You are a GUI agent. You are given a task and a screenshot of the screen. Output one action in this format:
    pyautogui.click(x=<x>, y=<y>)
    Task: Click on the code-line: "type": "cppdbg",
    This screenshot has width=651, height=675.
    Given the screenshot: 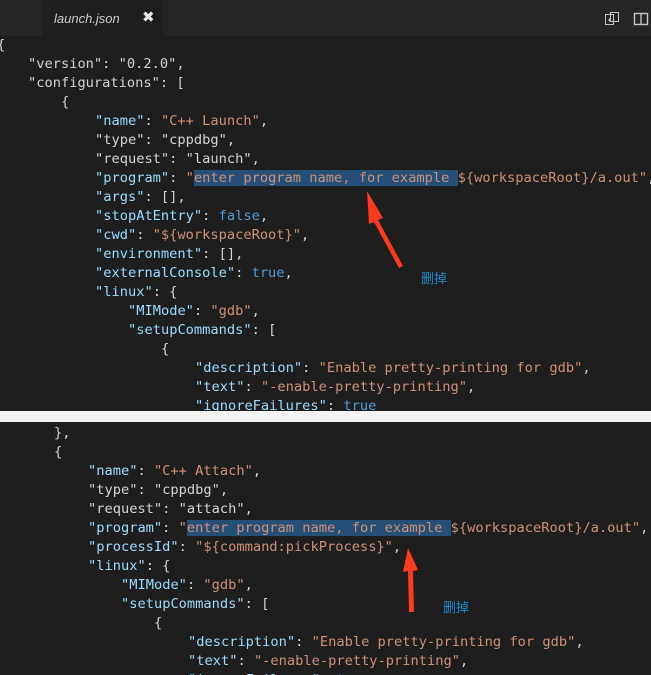 What is the action you would take?
    pyautogui.click(x=165, y=140)
    